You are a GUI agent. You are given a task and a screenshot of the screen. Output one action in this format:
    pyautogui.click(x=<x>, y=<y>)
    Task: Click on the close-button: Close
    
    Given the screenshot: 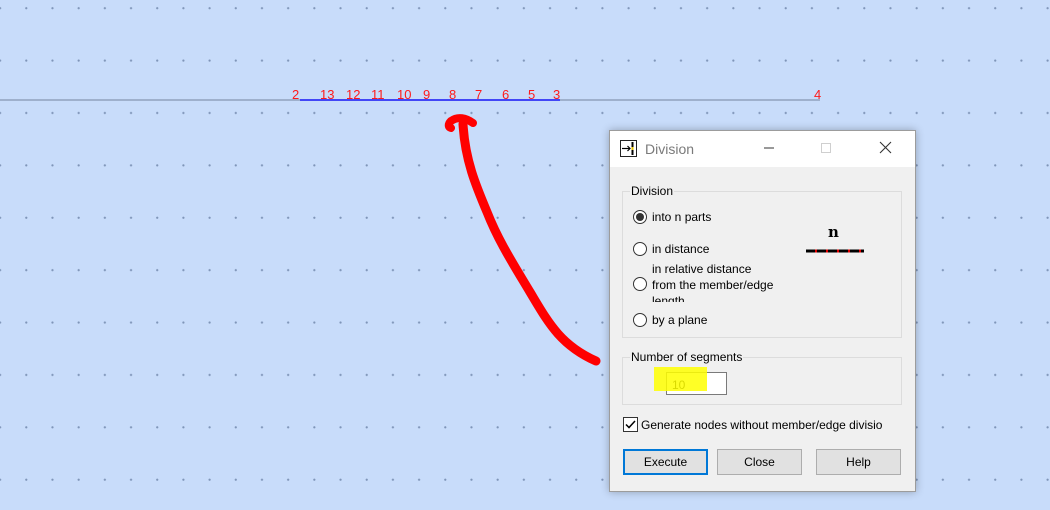 What is the action you would take?
    pyautogui.click(x=759, y=462)
    